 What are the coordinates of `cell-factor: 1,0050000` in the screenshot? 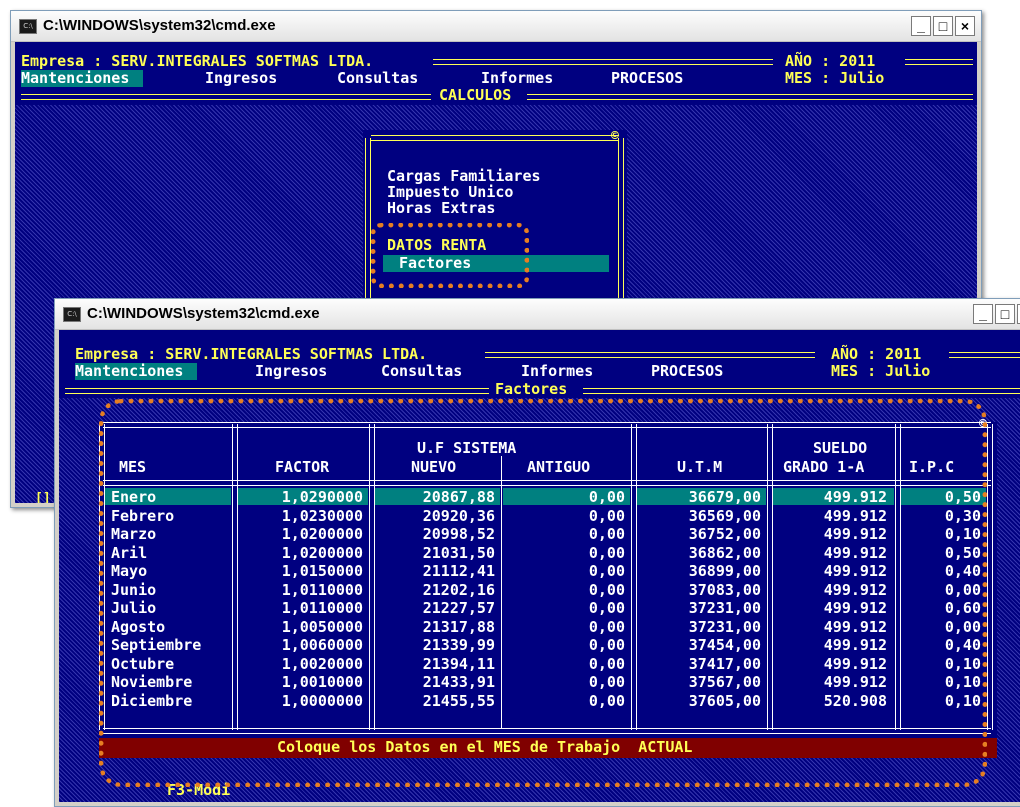 It's located at (322, 626).